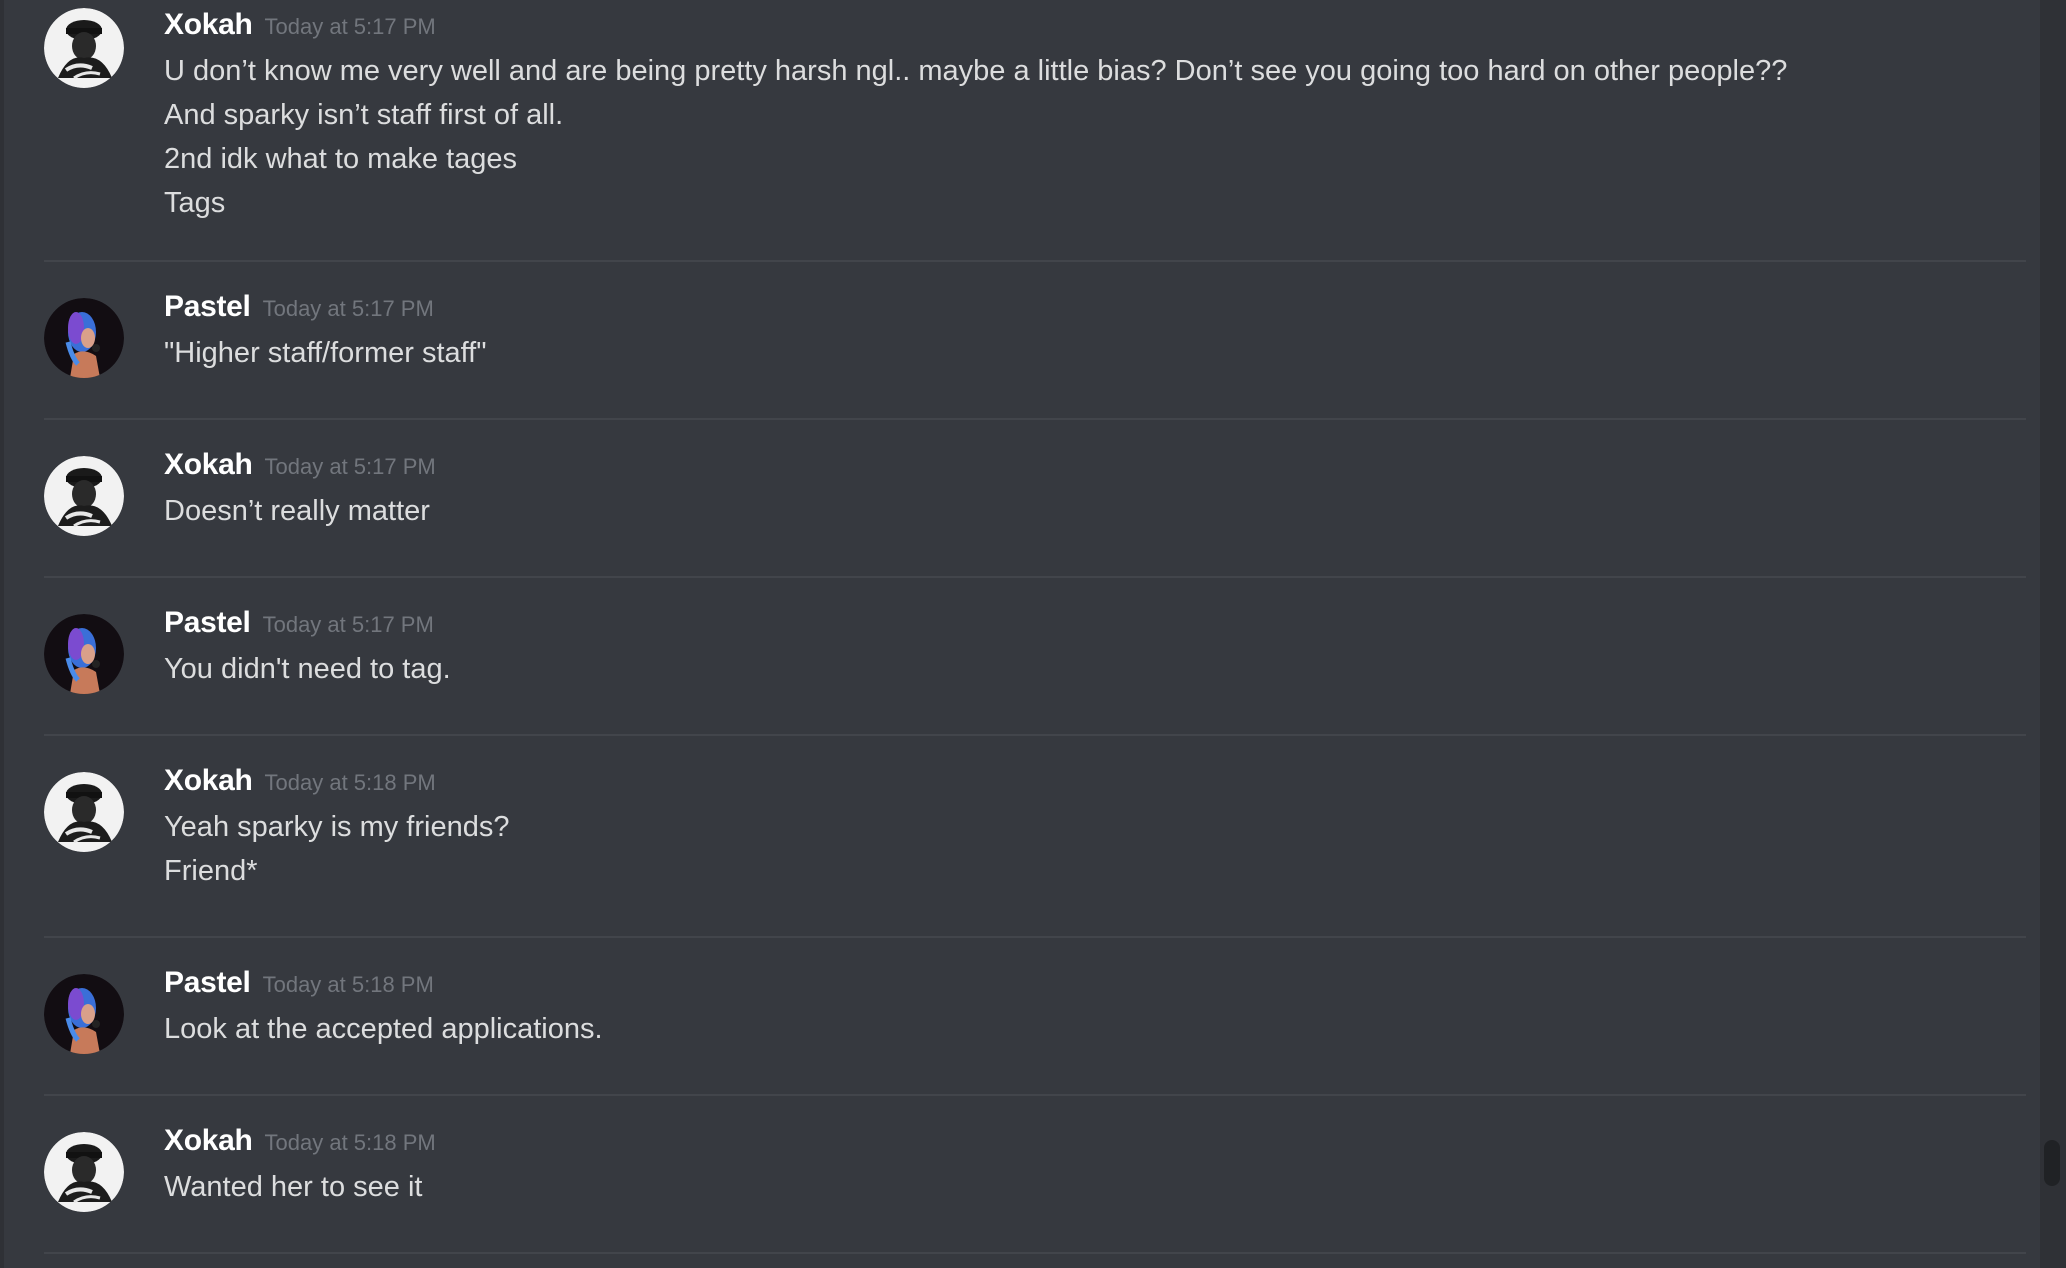 The width and height of the screenshot is (2066, 1268). Describe the element at coordinates (383, 1029) in the screenshot. I see `message-line: Look at the accepted applications.` at that location.